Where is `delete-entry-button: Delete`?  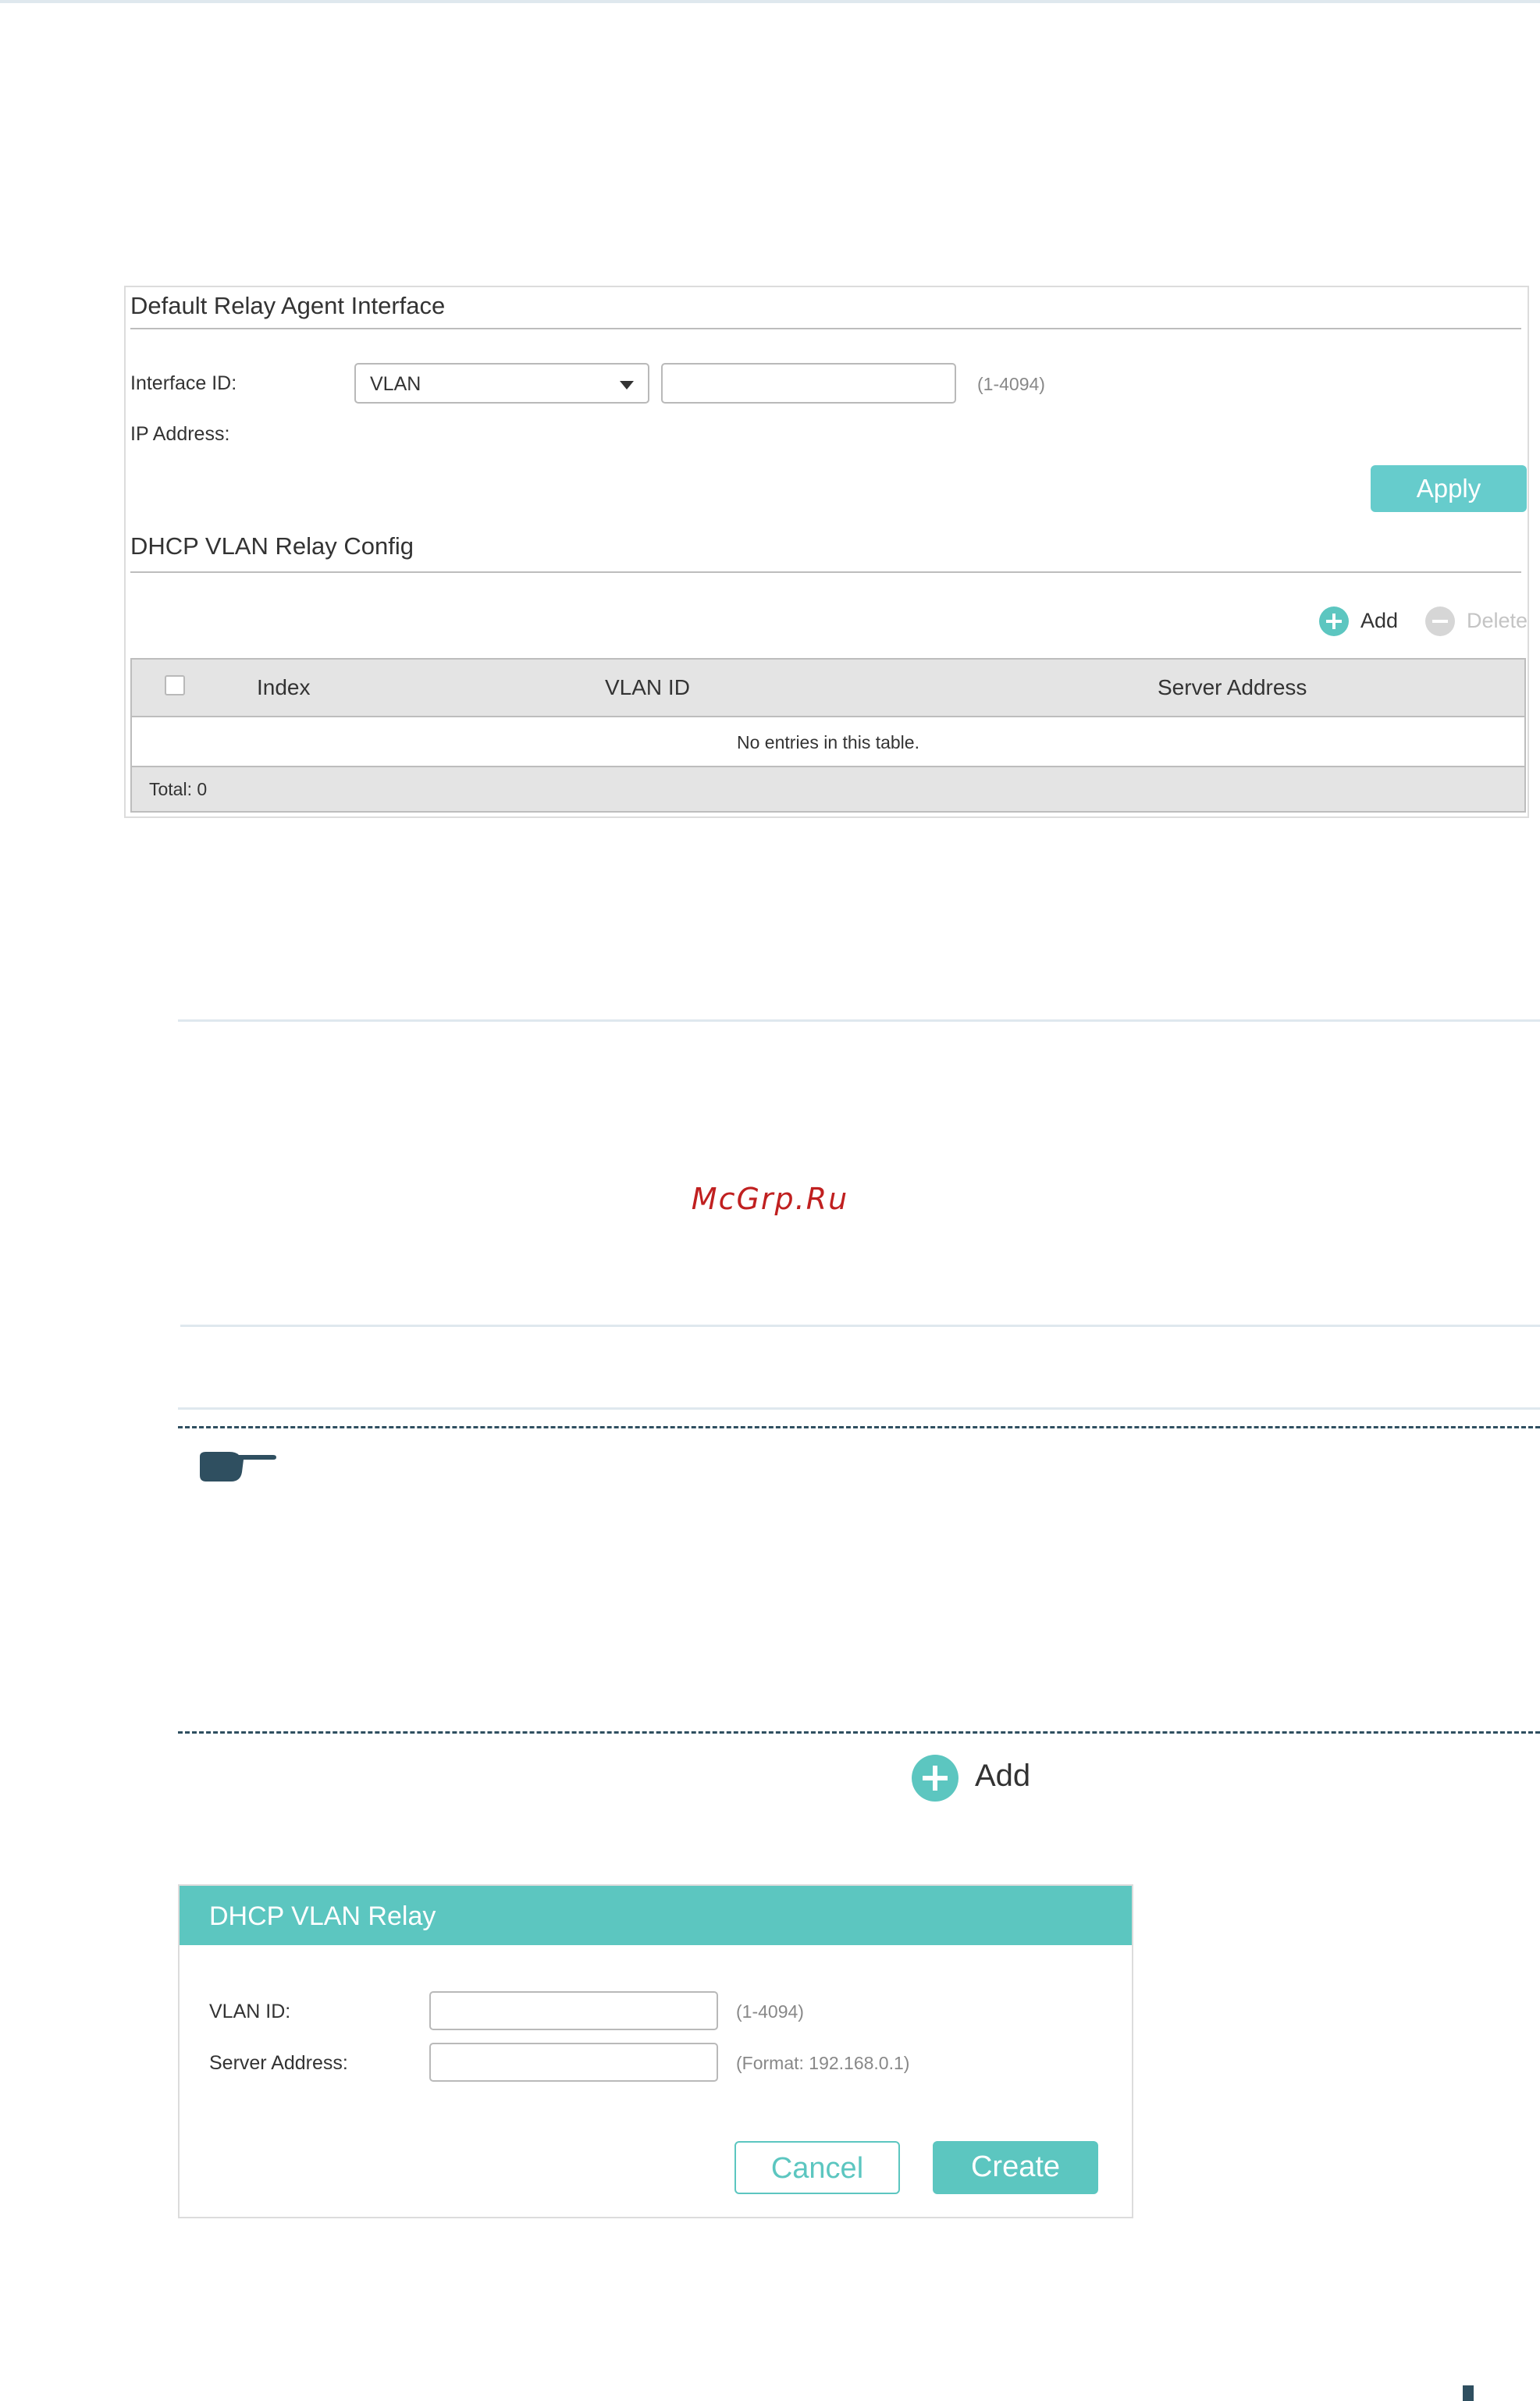 delete-entry-button: Delete is located at coordinates (1497, 621).